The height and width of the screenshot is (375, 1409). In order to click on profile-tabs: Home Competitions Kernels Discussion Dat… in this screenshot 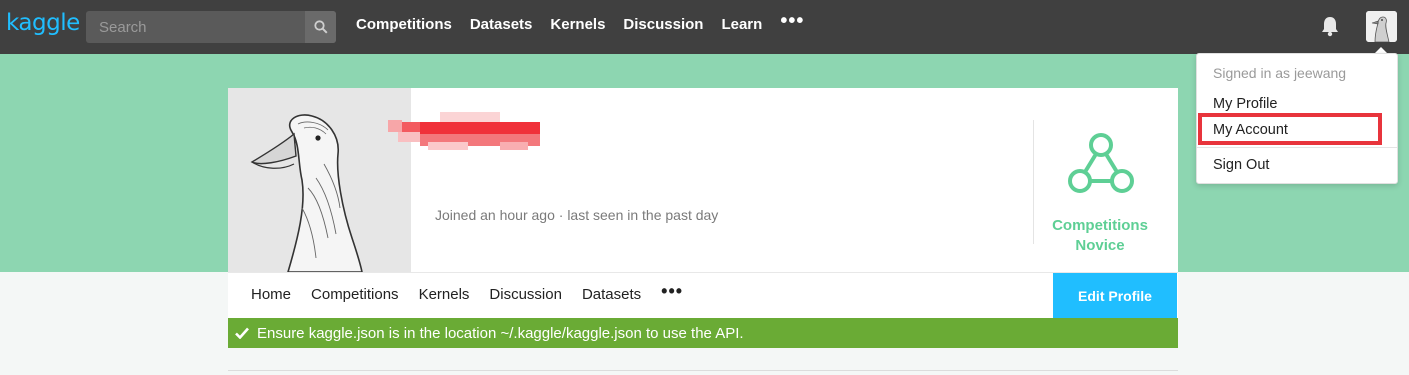, I will do `click(467, 292)`.